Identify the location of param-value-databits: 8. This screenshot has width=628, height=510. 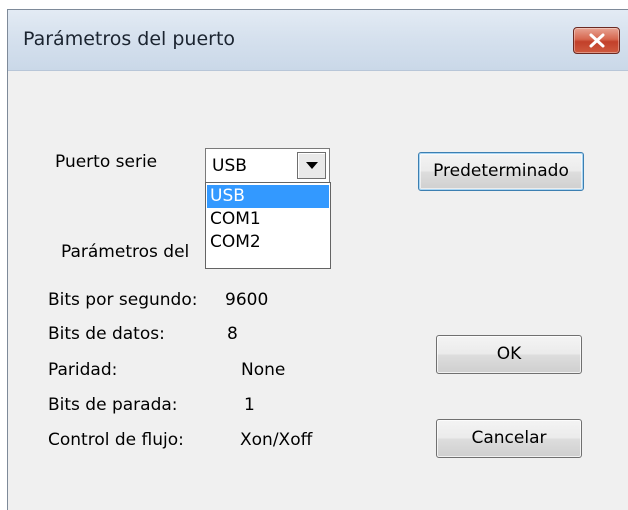
(232, 334).